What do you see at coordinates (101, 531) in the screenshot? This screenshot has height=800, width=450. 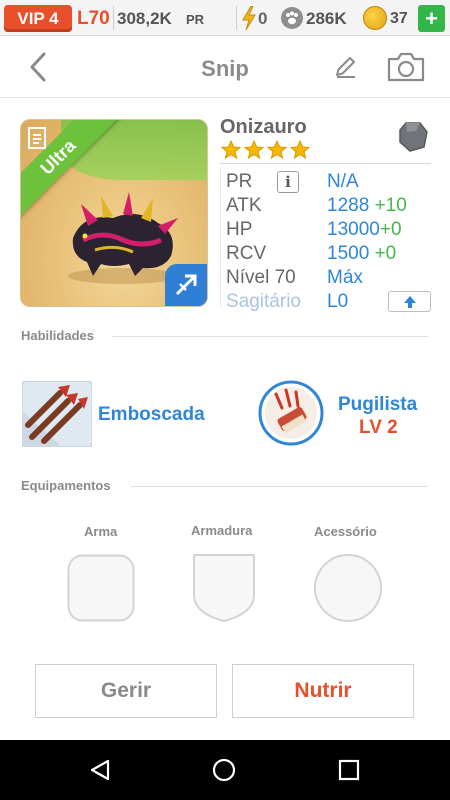 I see `equip-weapon-label: Arma` at bounding box center [101, 531].